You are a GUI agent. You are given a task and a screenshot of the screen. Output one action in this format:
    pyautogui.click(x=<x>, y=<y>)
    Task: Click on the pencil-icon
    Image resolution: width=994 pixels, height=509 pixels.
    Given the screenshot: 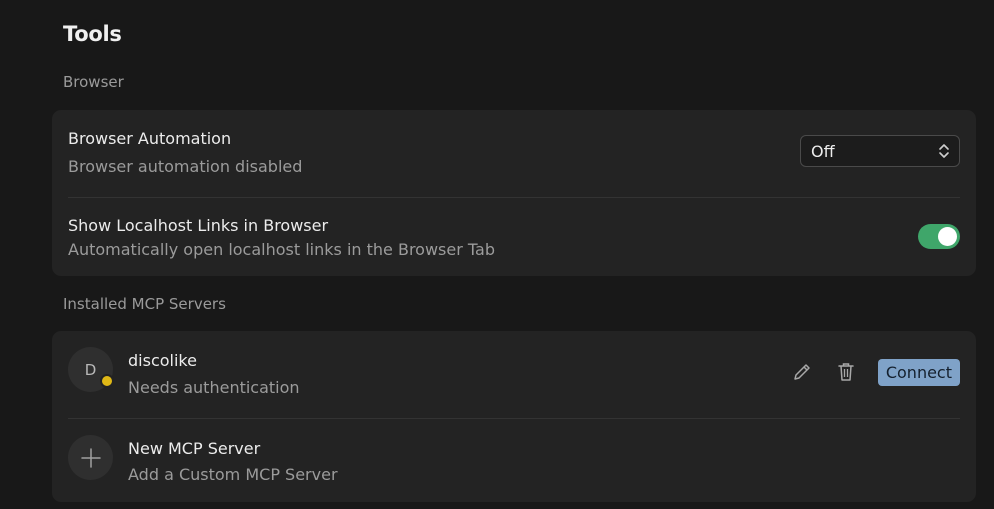 What is the action you would take?
    pyautogui.click(x=802, y=372)
    